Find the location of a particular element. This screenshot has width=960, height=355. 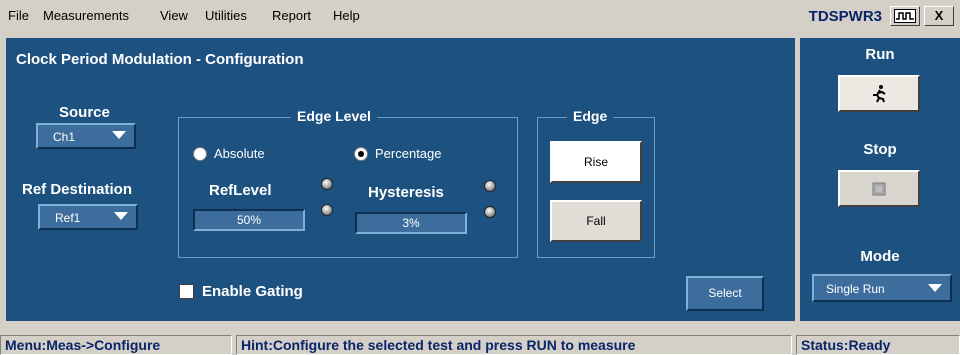

menu-view: View is located at coordinates (174, 15).